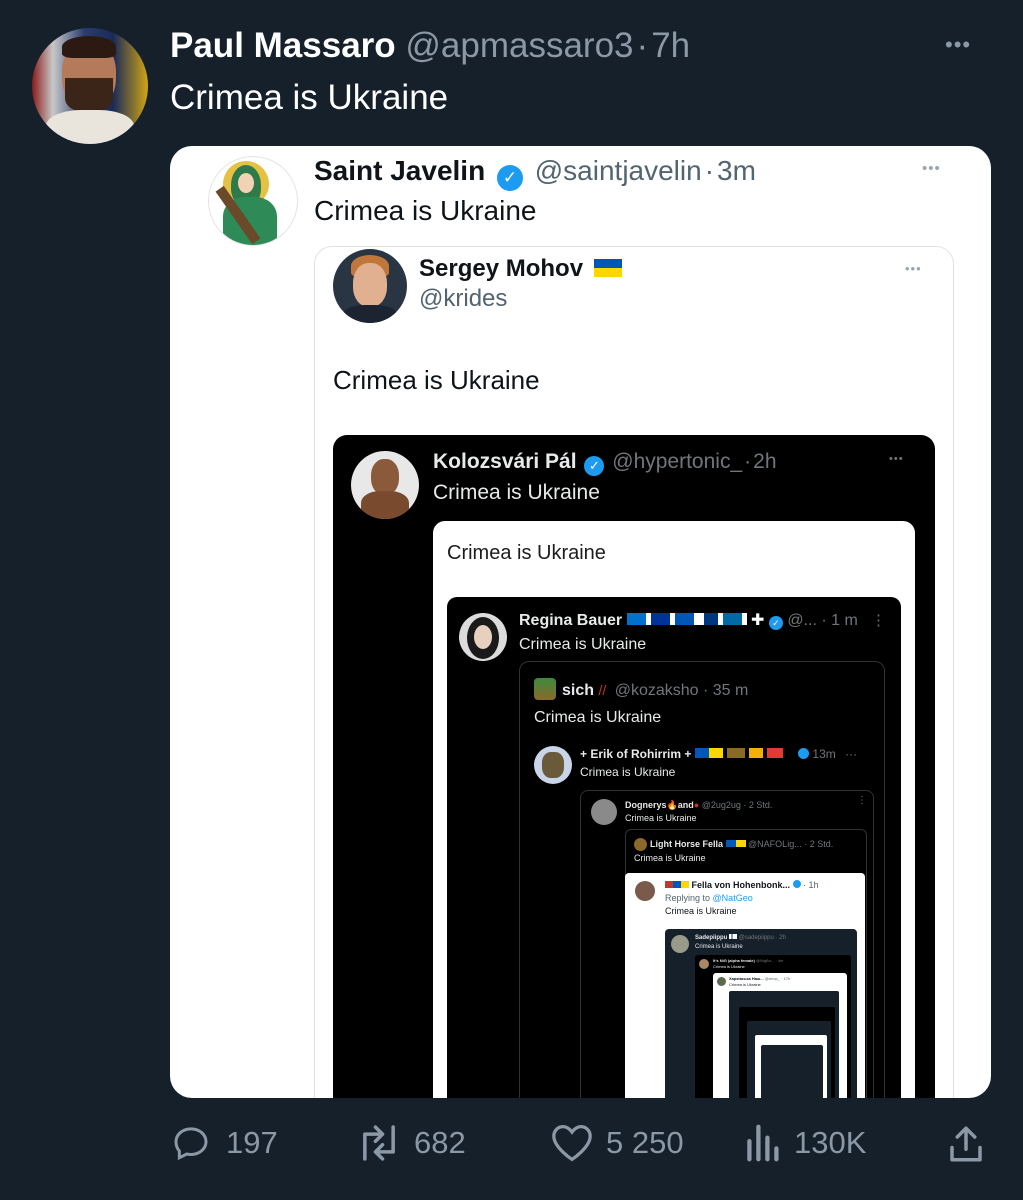 Image resolution: width=1023 pixels, height=1200 pixels. What do you see at coordinates (657, 690) in the screenshot?
I see `author-handle: @kozaksho` at bounding box center [657, 690].